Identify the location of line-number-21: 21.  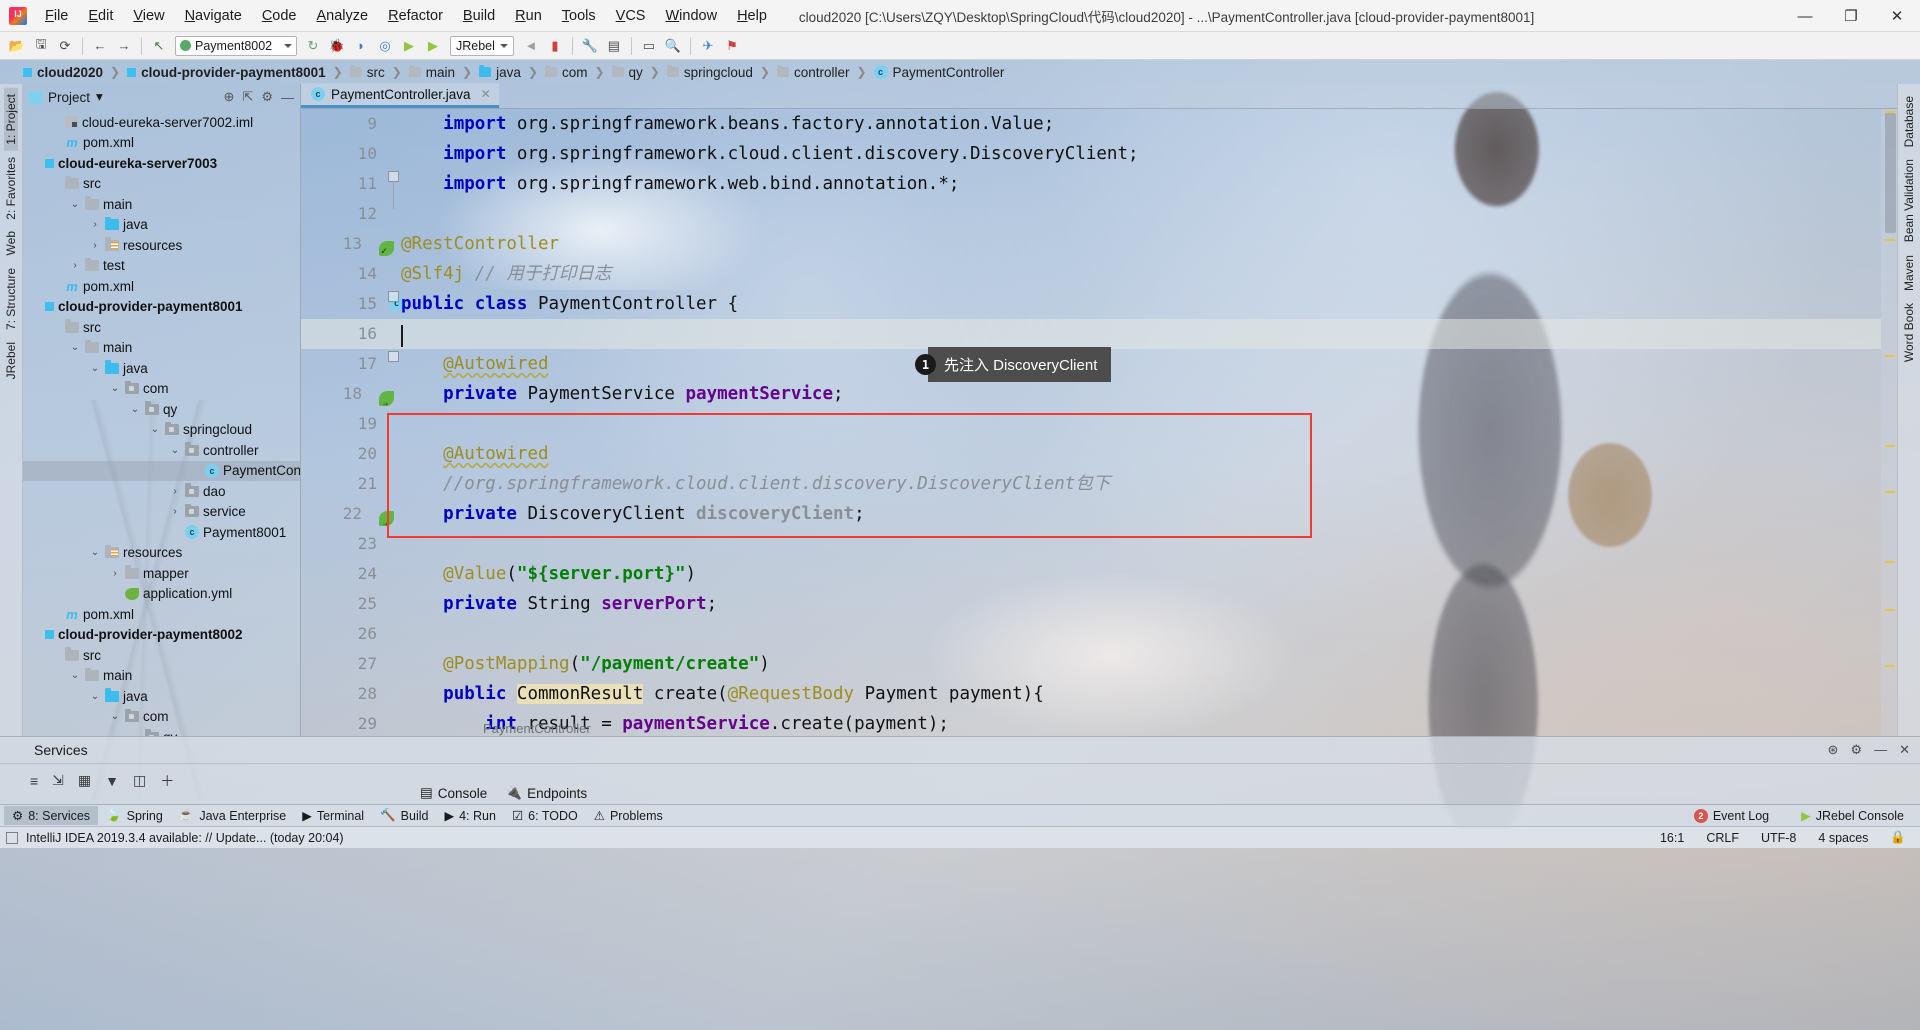
(344, 484).